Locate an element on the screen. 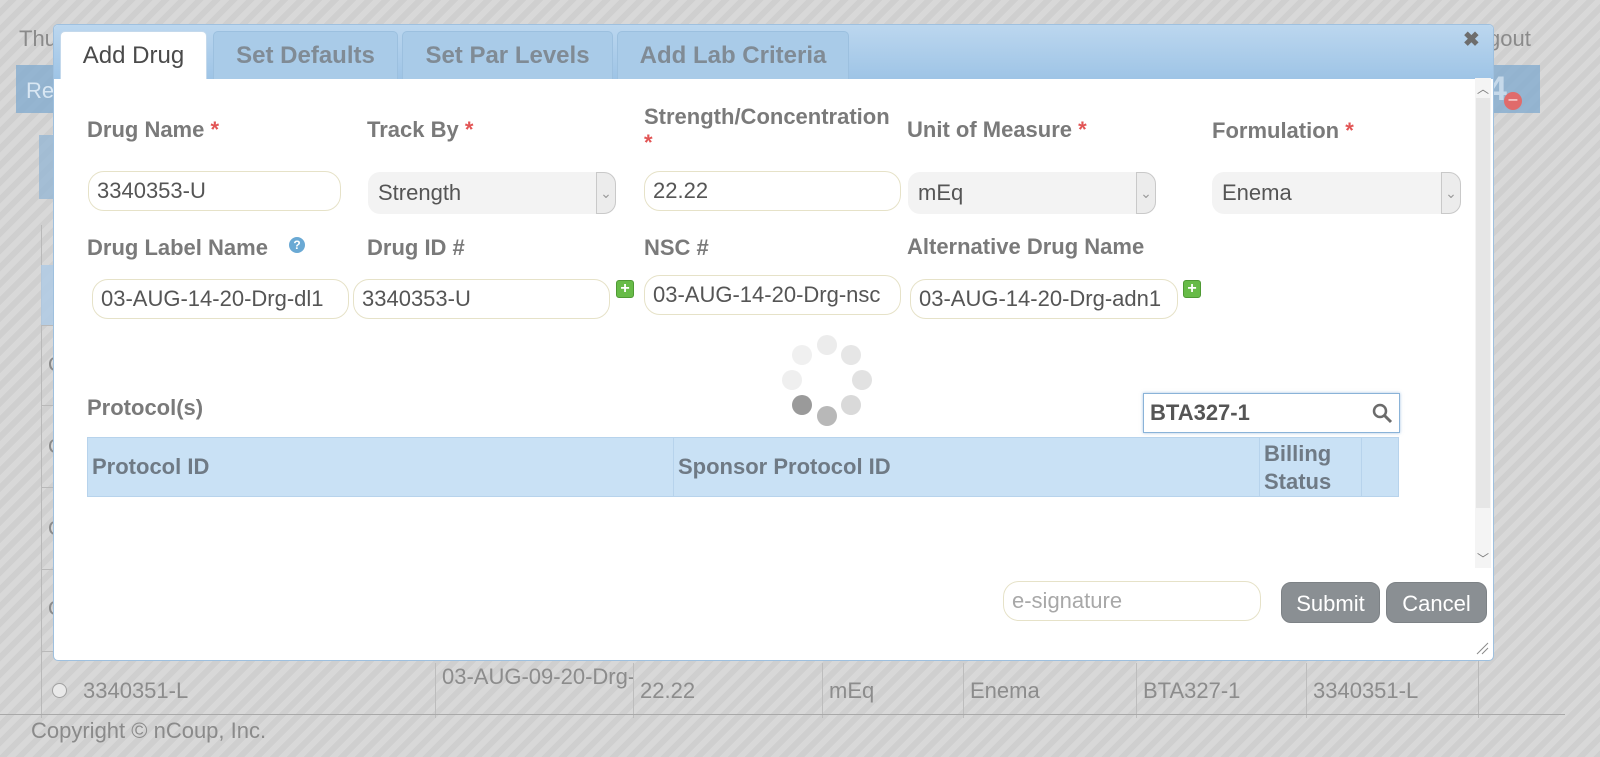  tab-set-defaults: Set Defaults is located at coordinates (305, 55).